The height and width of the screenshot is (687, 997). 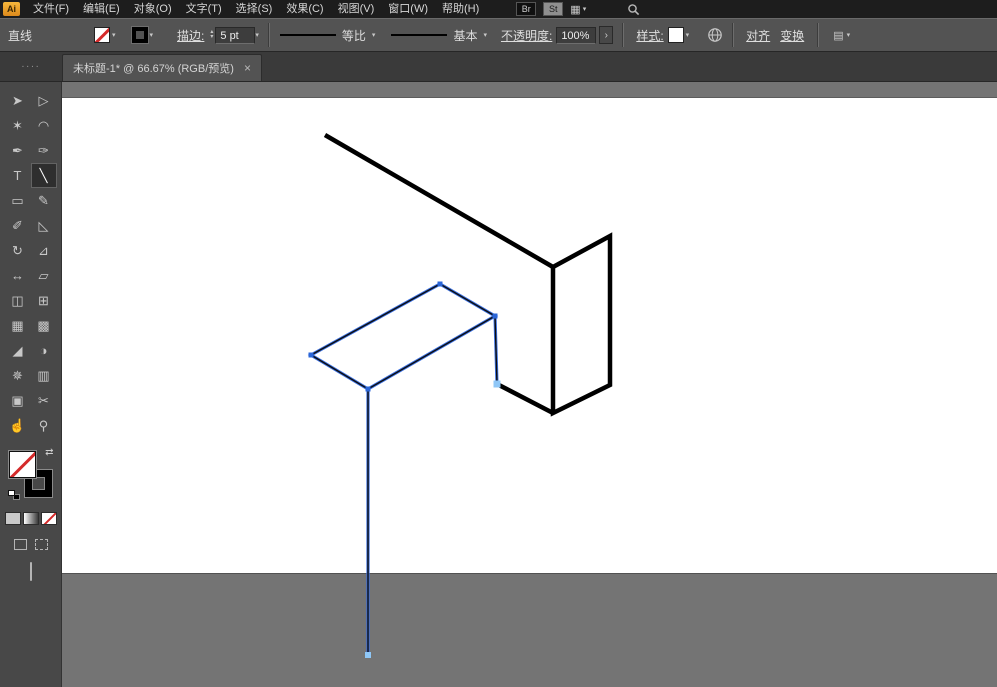 What do you see at coordinates (44, 150) in the screenshot?
I see `brush-tool: ✑` at bounding box center [44, 150].